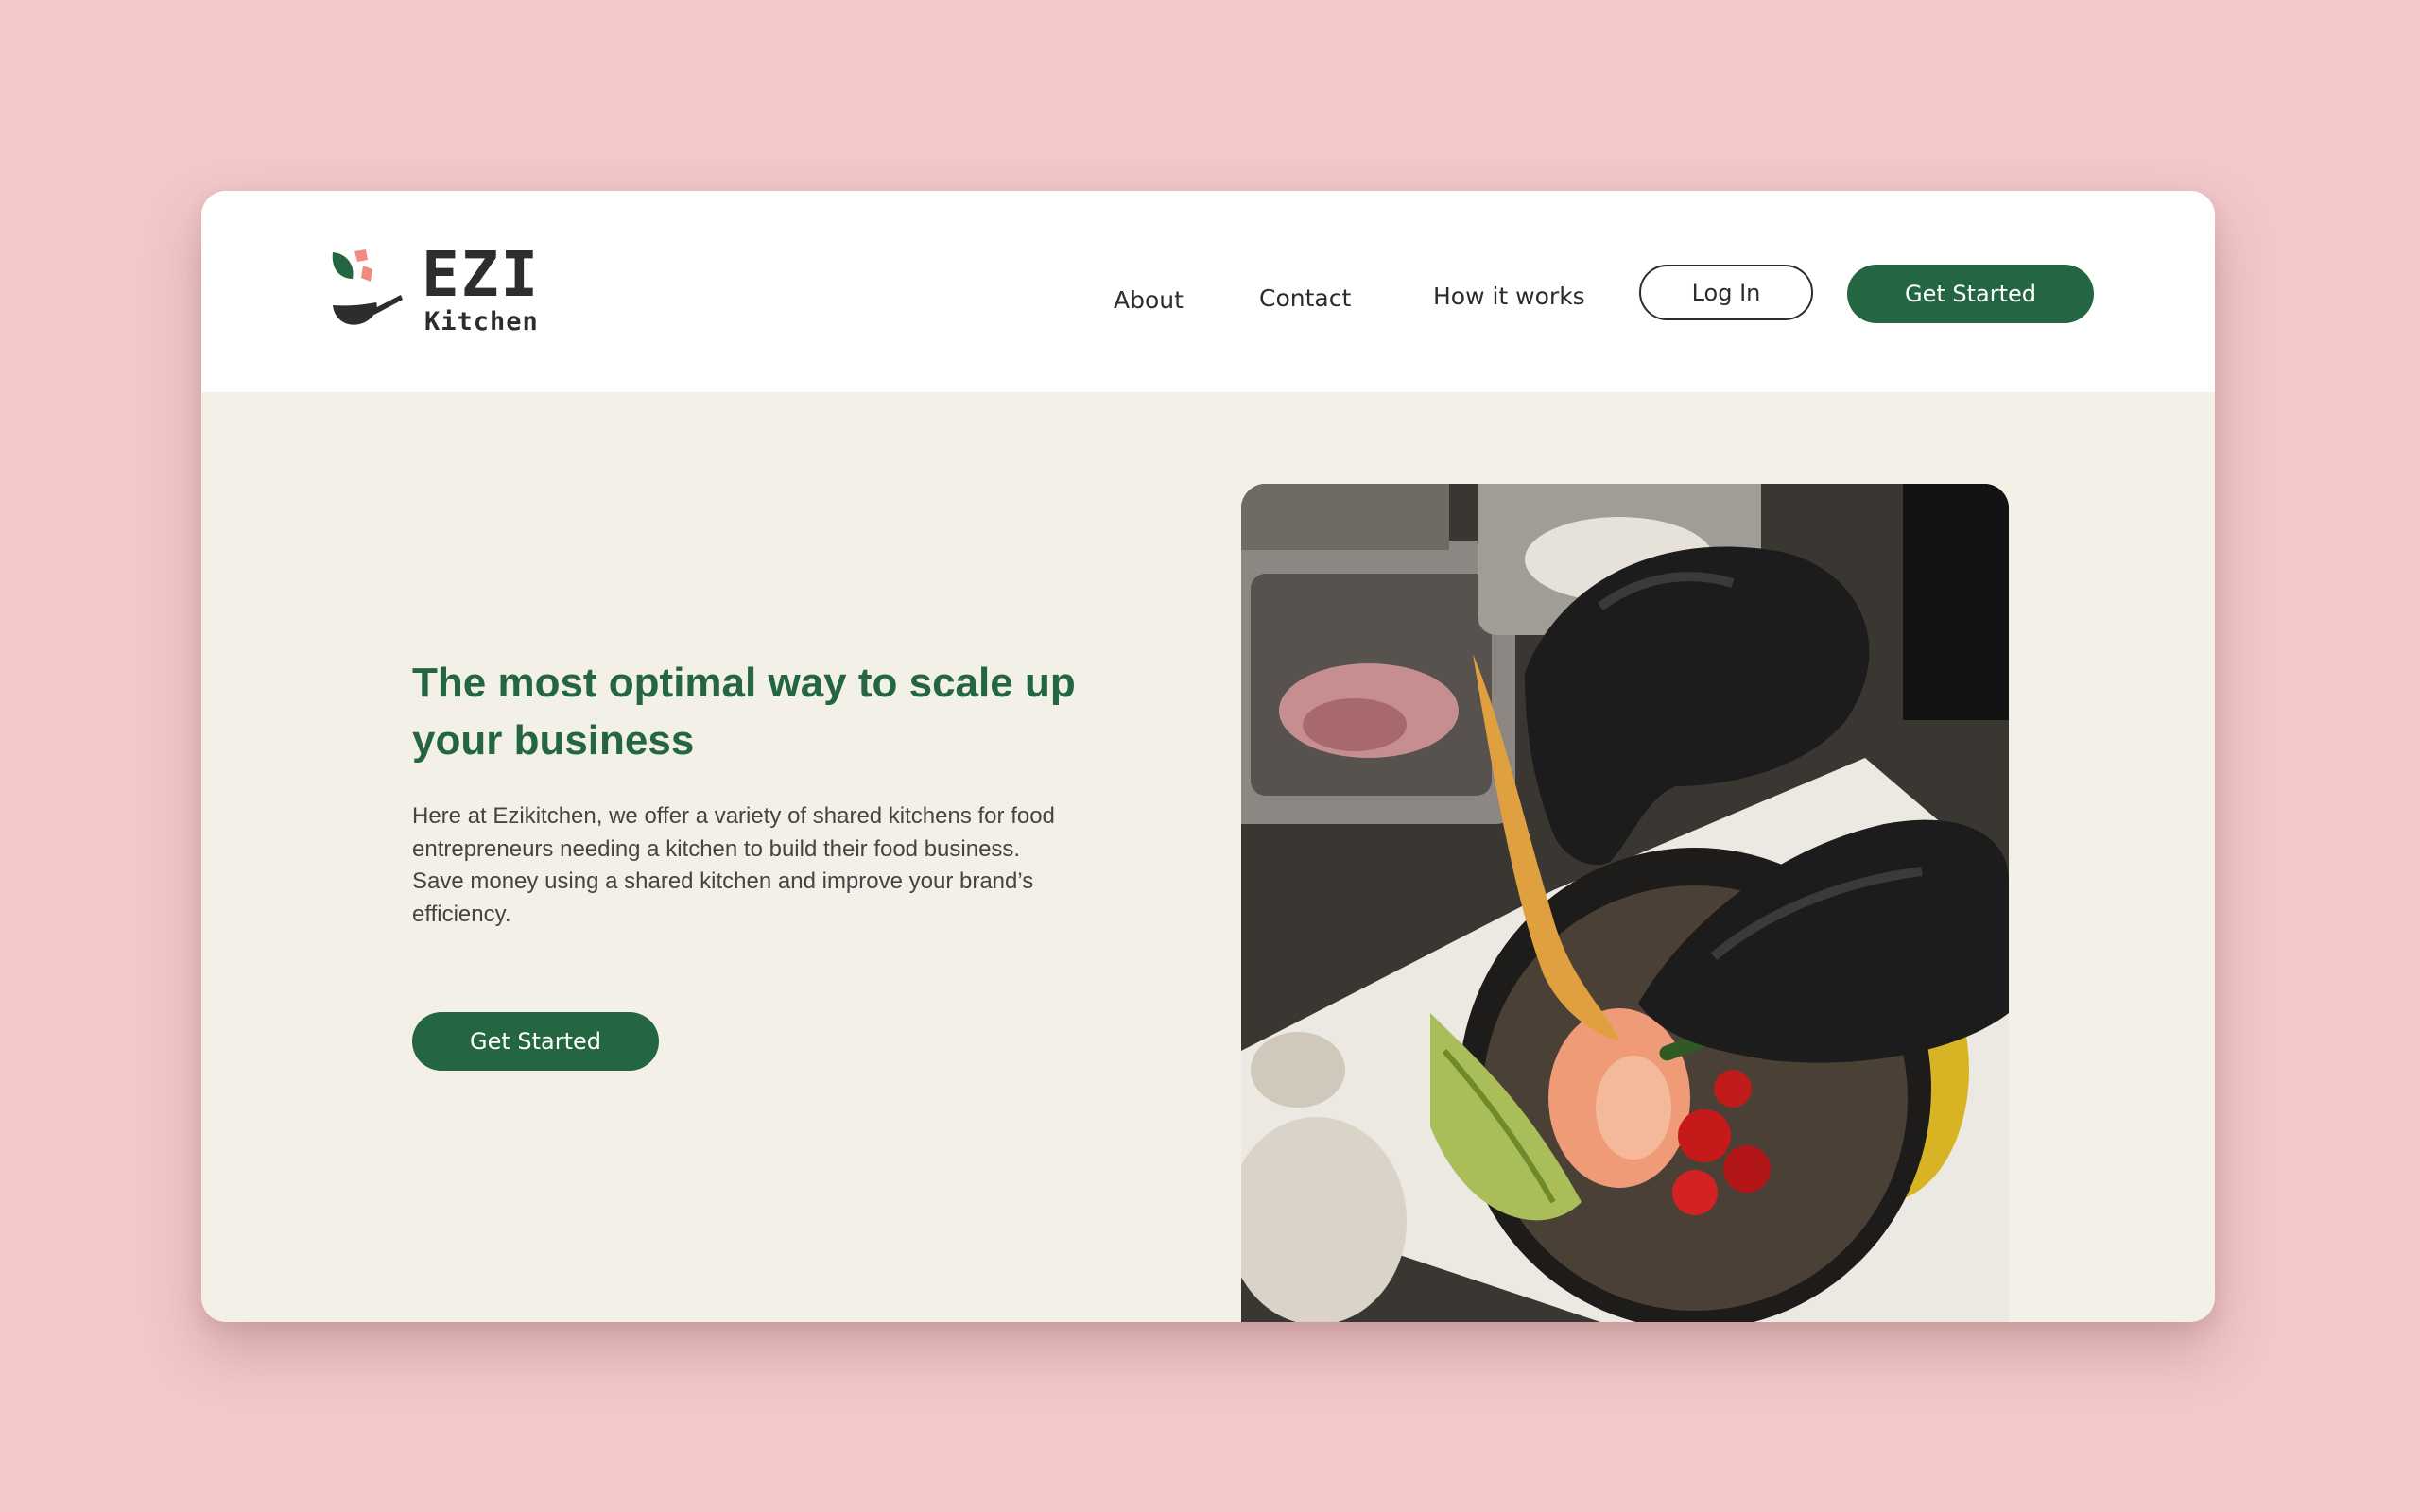 The image size is (2420, 1512). I want to click on login-button: Log In, so click(1726, 292).